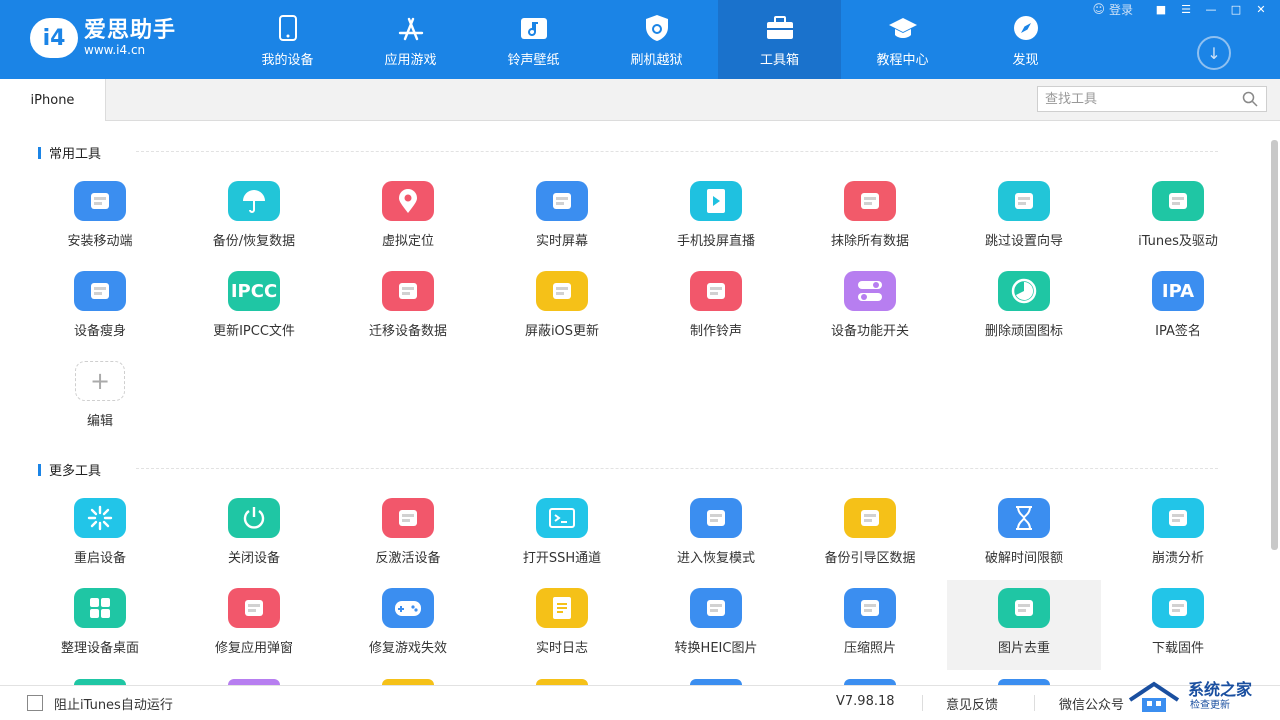 The image size is (1280, 720). I want to click on search-icon, so click(1250, 99).